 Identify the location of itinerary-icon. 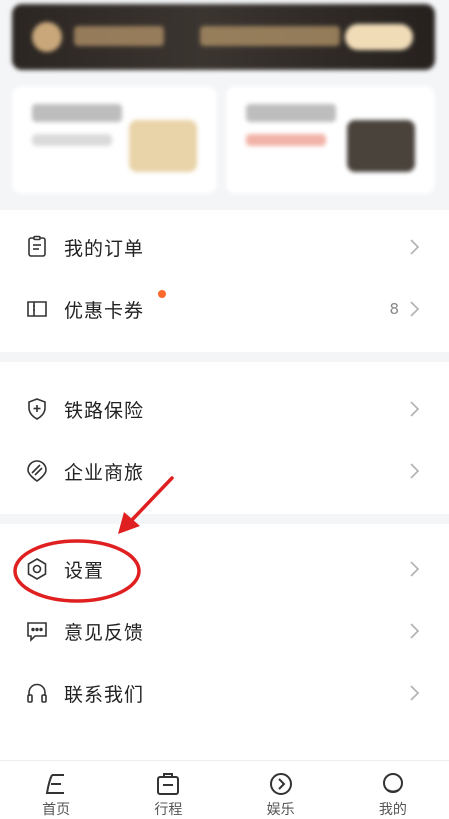
(168, 784).